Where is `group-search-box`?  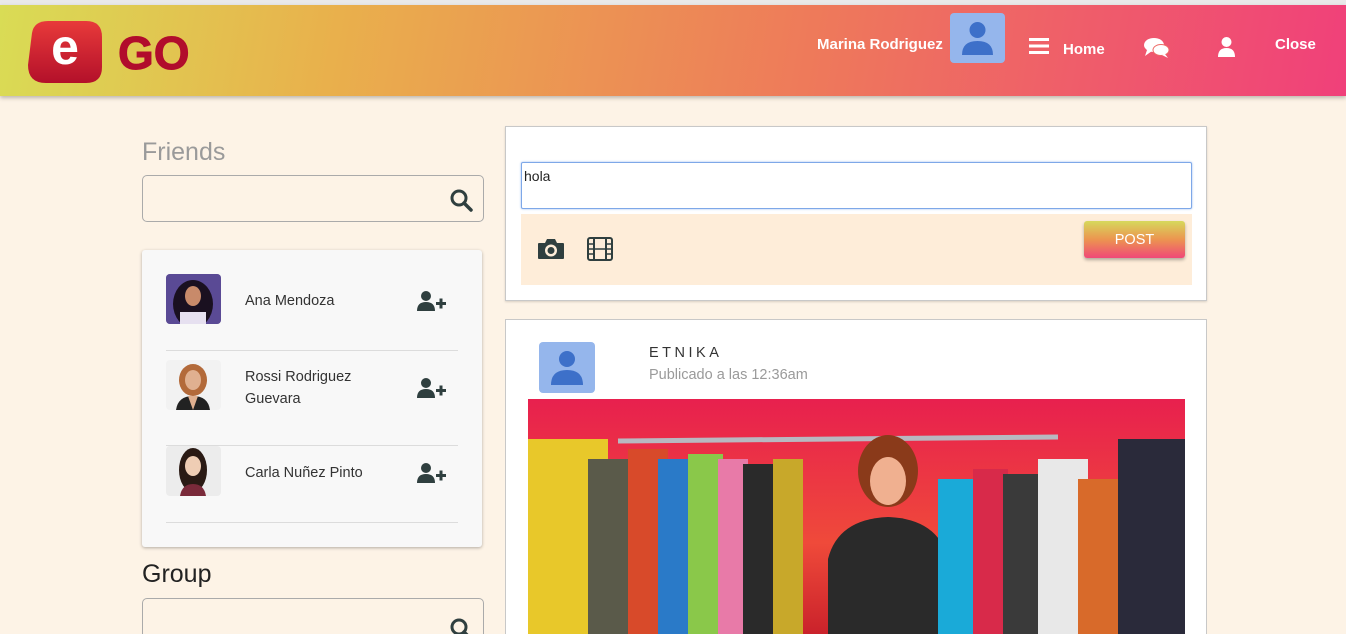 group-search-box is located at coordinates (313, 616).